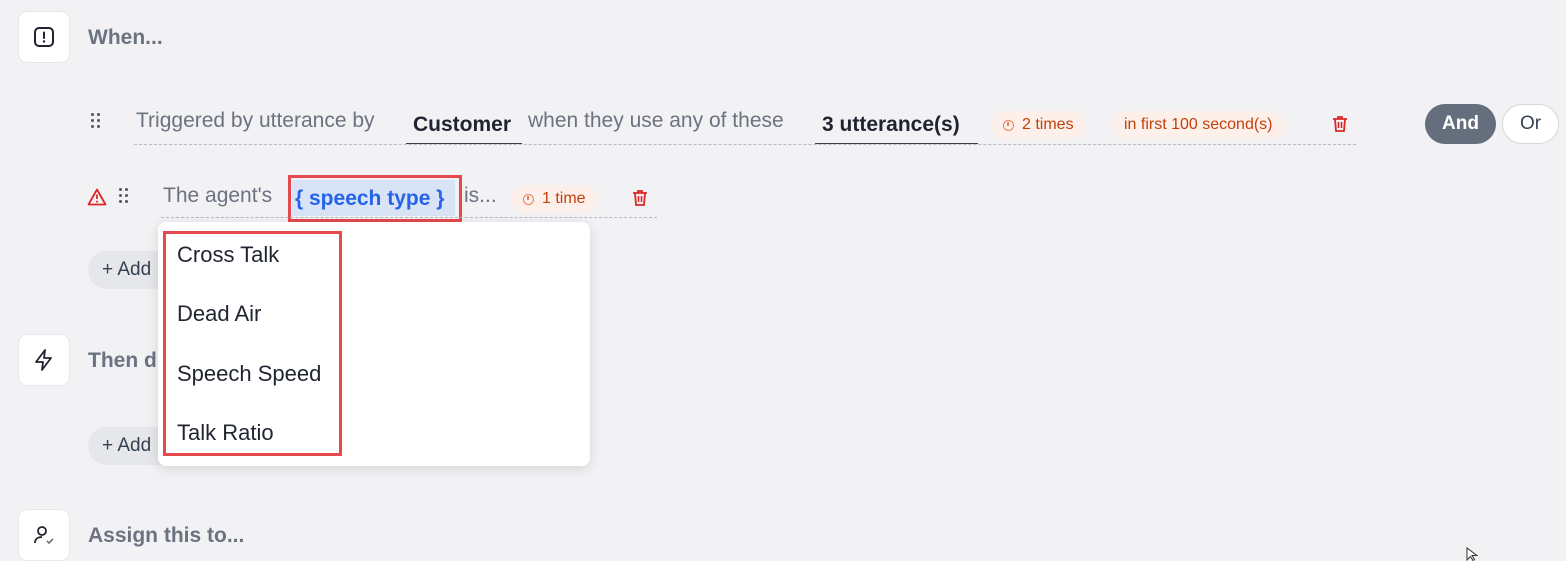 The height and width of the screenshot is (561, 1566). What do you see at coordinates (564, 198) in the screenshot?
I see `rule2-times-label: 1 time` at bounding box center [564, 198].